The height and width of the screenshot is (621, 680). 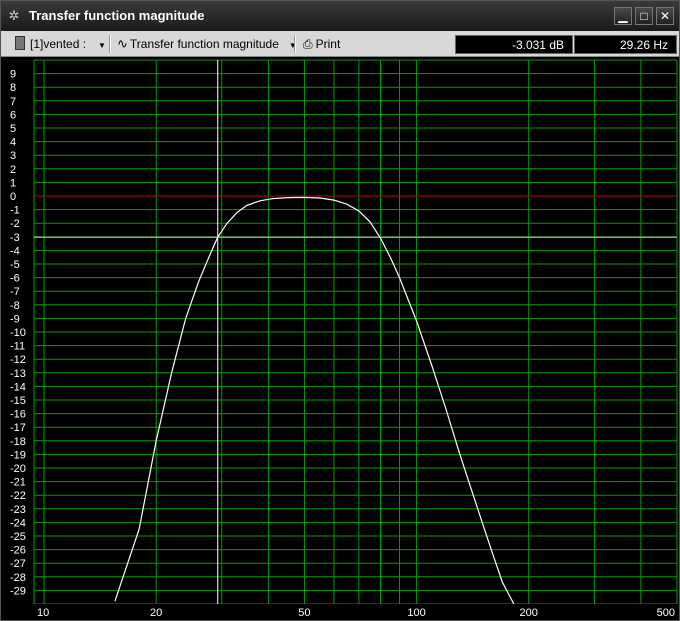 I want to click on y-tick-label: -26, so click(x=18, y=551).